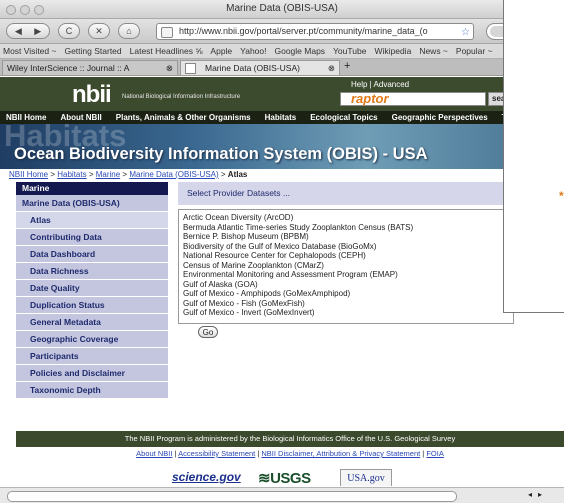 This screenshot has height=503, width=564. I want to click on sidebar-item-contributing-data: Contributing Data, so click(92, 237).